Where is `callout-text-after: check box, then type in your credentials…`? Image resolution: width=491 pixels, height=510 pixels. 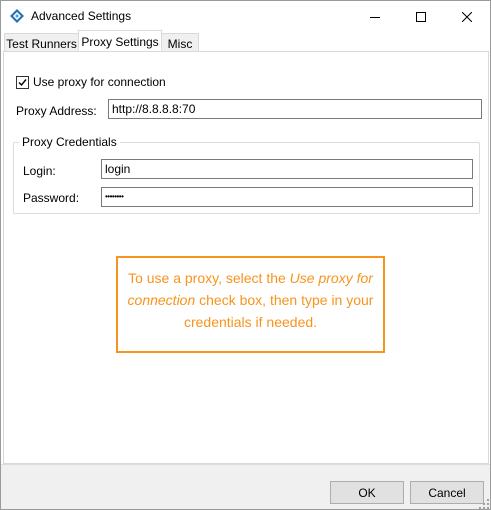 callout-text-after: check box, then type in your credentials… is located at coordinates (278, 311).